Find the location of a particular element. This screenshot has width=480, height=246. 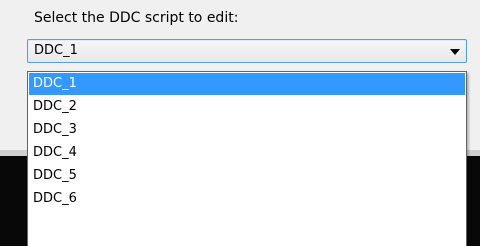

dropdown-option-ddc-6: DDC_6 is located at coordinates (247, 199).